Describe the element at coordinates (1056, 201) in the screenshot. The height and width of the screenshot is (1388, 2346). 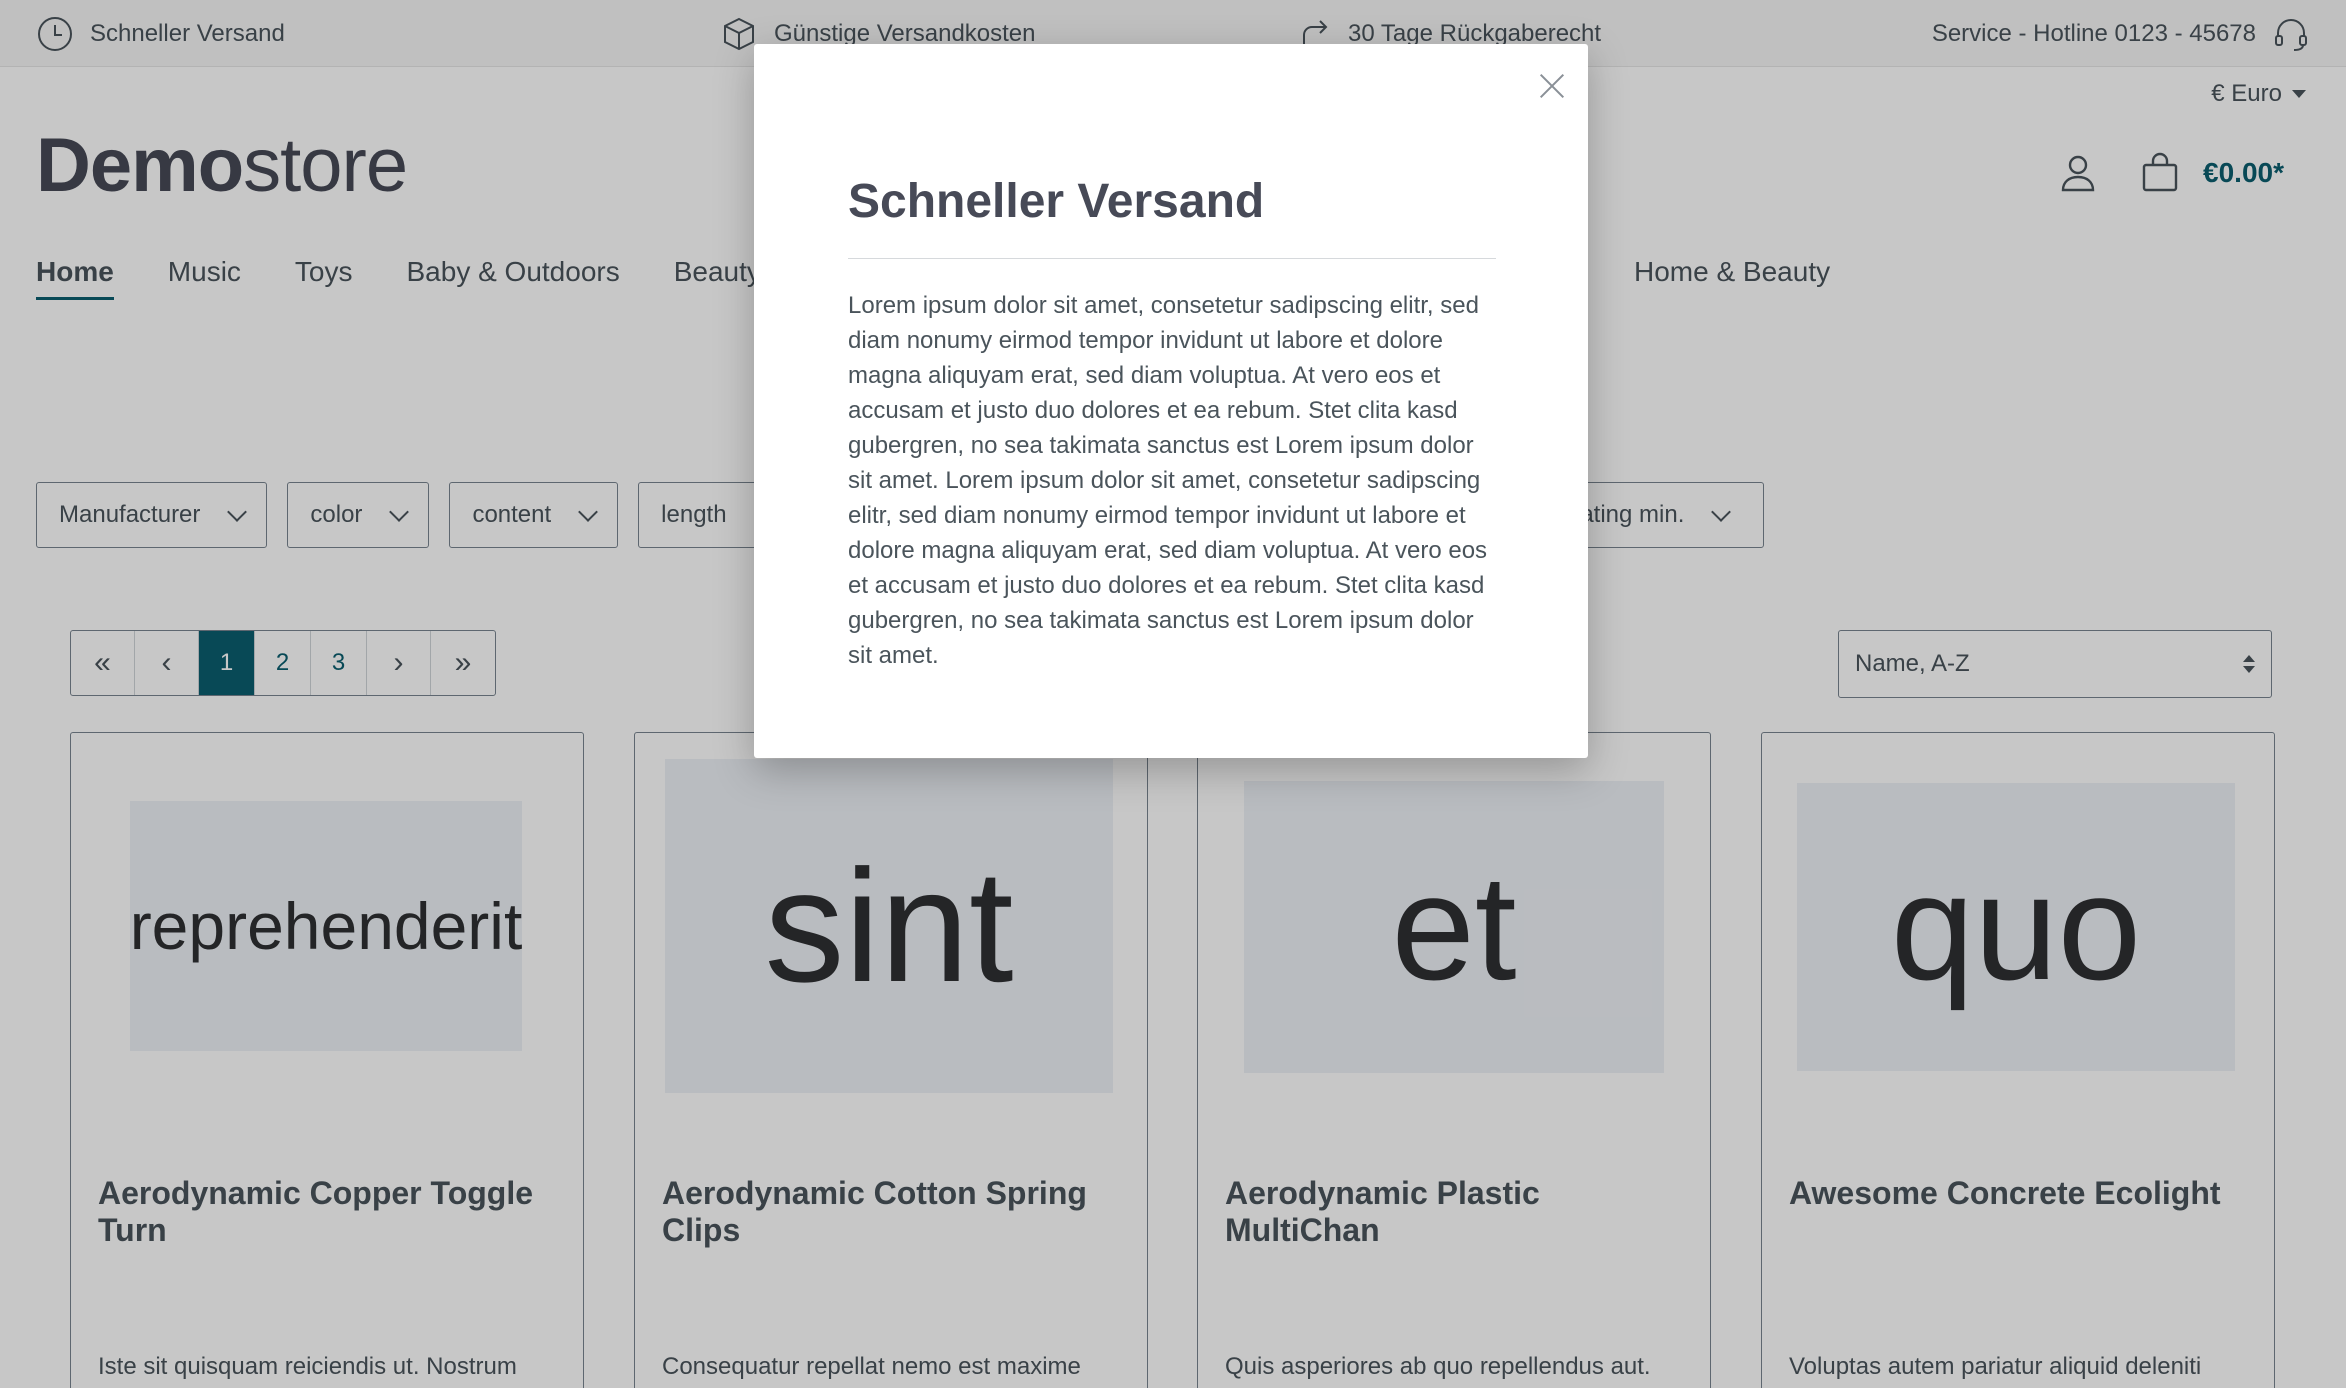
I see `modal-title: Schneller Versand` at that location.